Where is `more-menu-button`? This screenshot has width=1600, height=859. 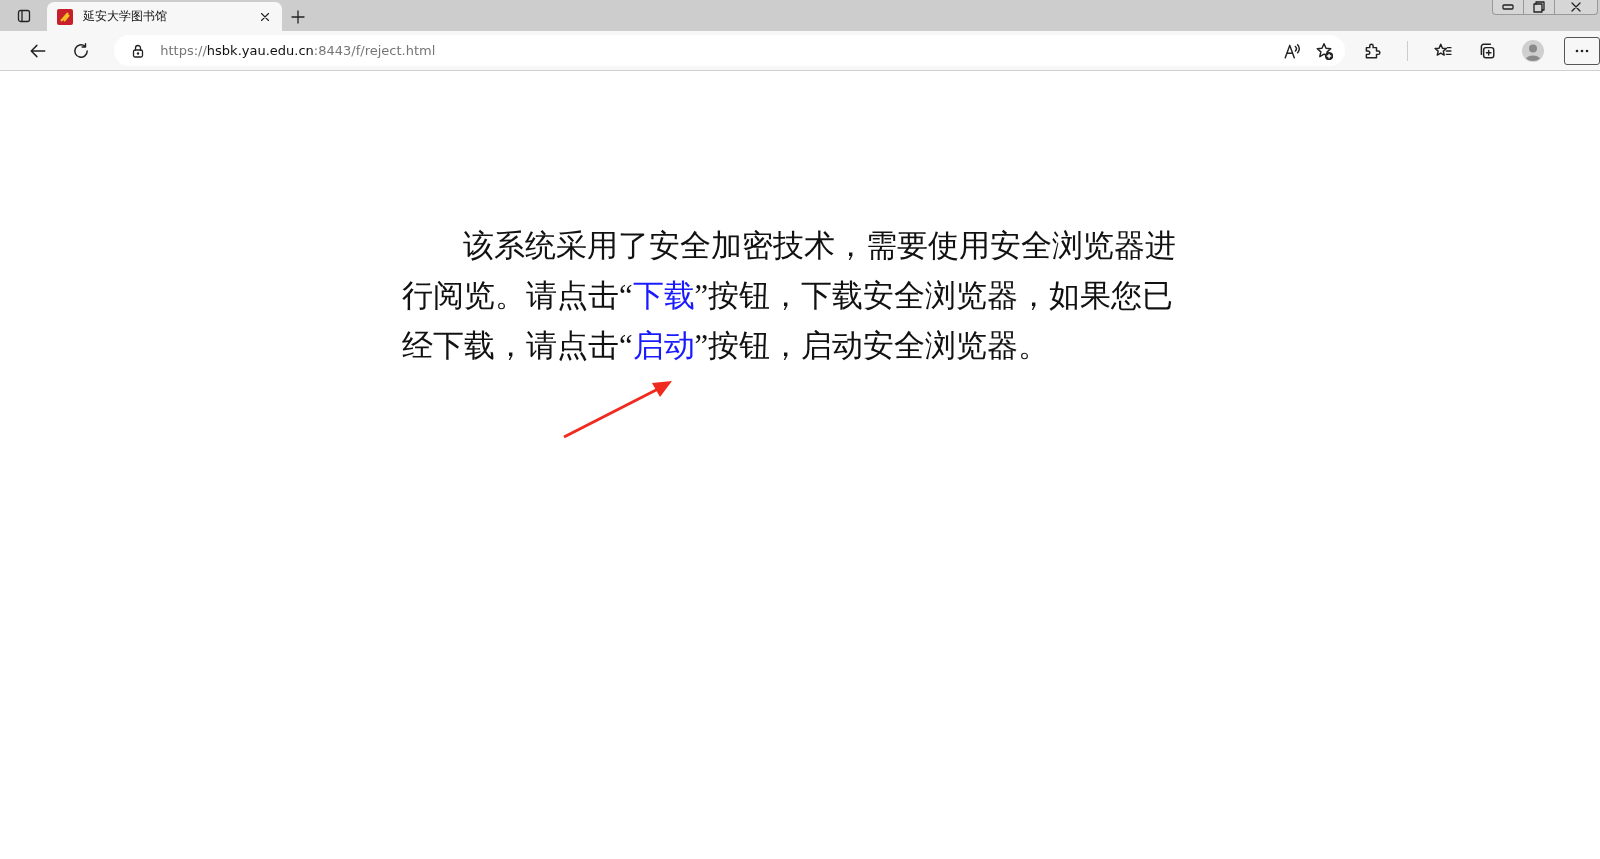
more-menu-button is located at coordinates (1582, 50).